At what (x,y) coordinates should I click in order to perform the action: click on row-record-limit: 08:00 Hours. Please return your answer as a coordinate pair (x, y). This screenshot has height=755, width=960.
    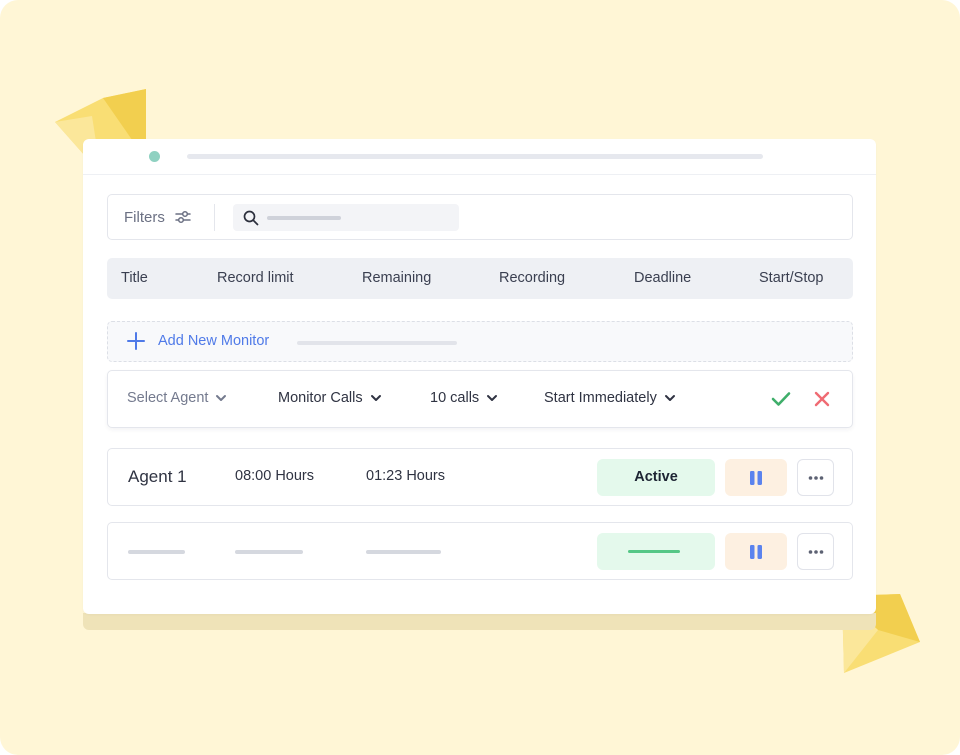
    Looking at the image, I should click on (274, 476).